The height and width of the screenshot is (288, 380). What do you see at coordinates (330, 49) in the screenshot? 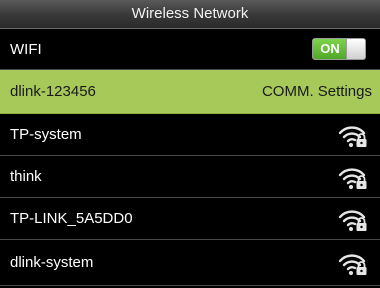
I see `toggle-on-label: ON` at bounding box center [330, 49].